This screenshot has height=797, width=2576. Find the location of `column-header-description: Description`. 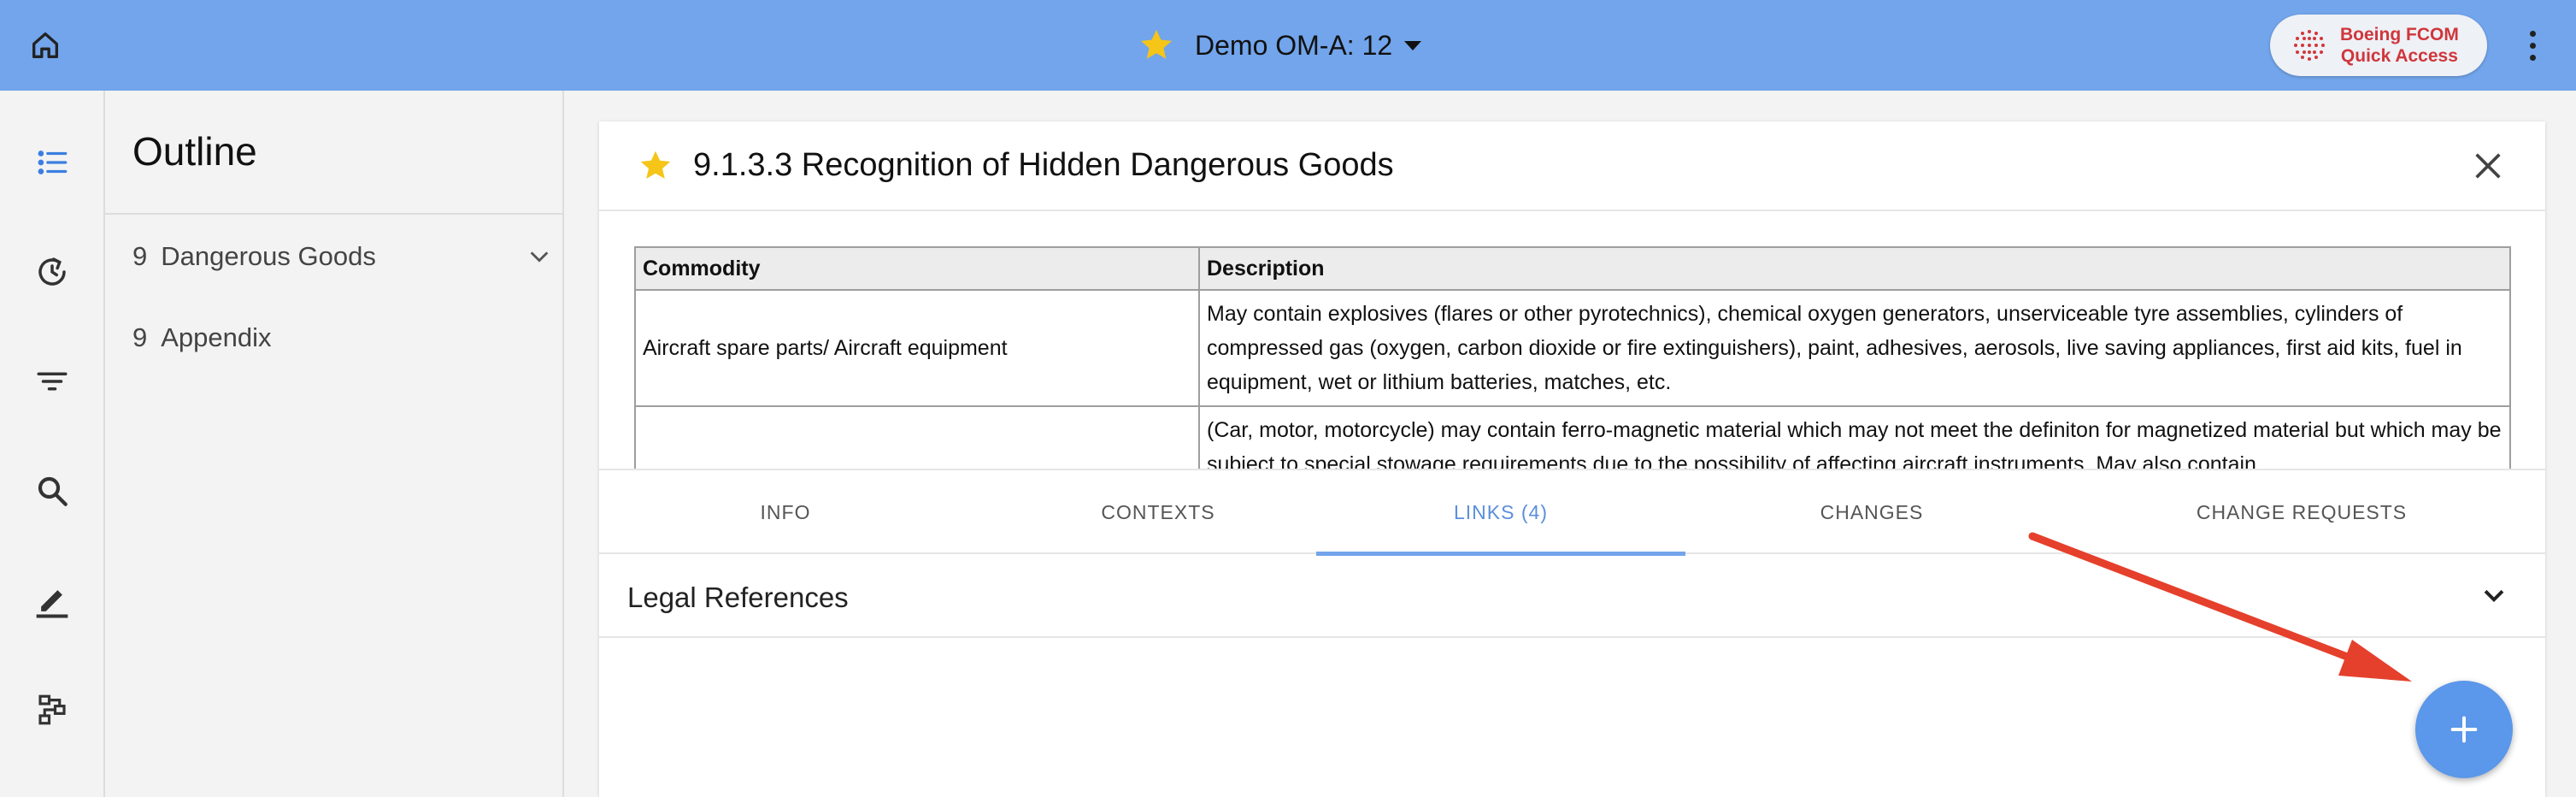

column-header-description: Description is located at coordinates (1854, 268).